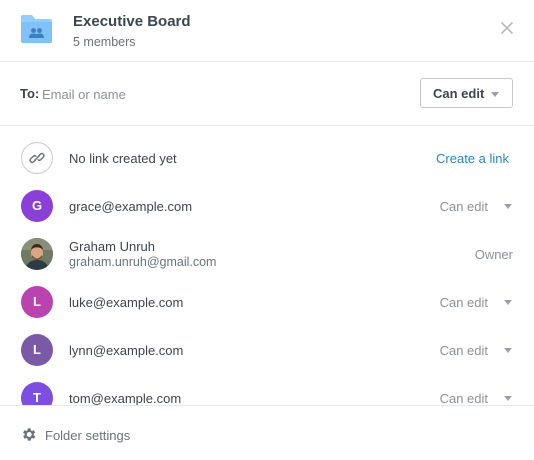 This screenshot has height=460, width=534. Describe the element at coordinates (123, 158) in the screenshot. I see `link-status: No link created yet` at that location.